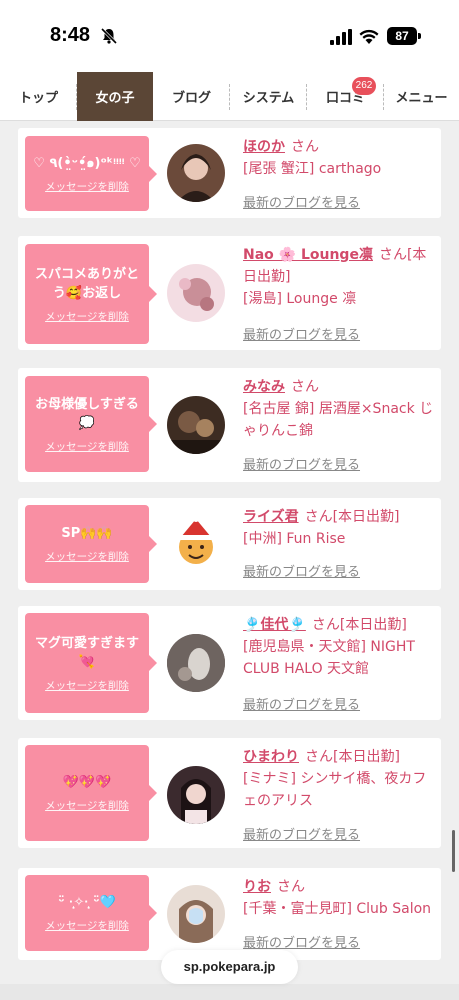 The width and height of the screenshot is (459, 1000). I want to click on message-bubble: マグ可愛すぎます💘 メッセージを削除, so click(91, 663).